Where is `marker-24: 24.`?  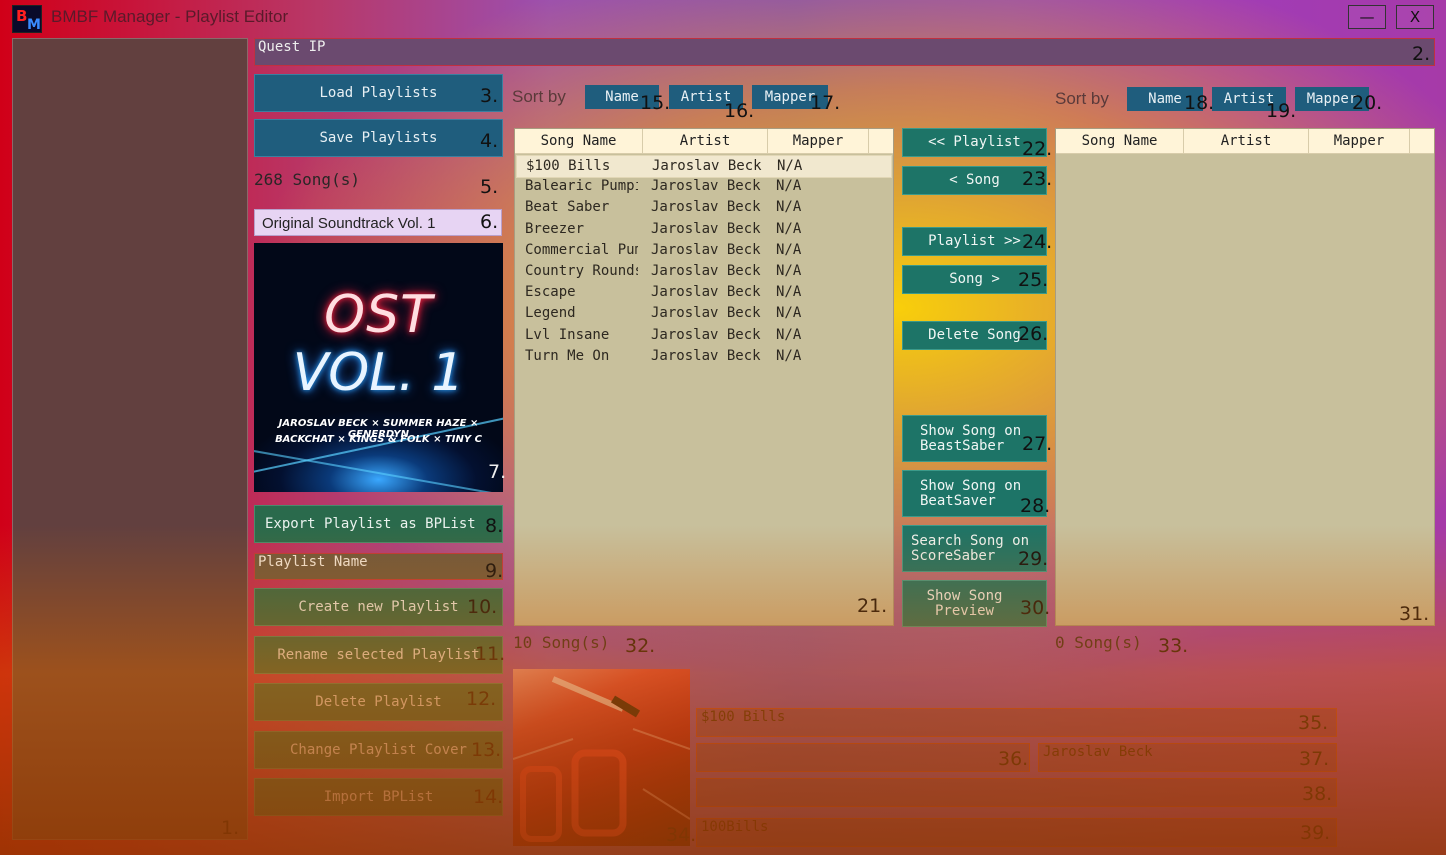
marker-24: 24. is located at coordinates (1037, 242).